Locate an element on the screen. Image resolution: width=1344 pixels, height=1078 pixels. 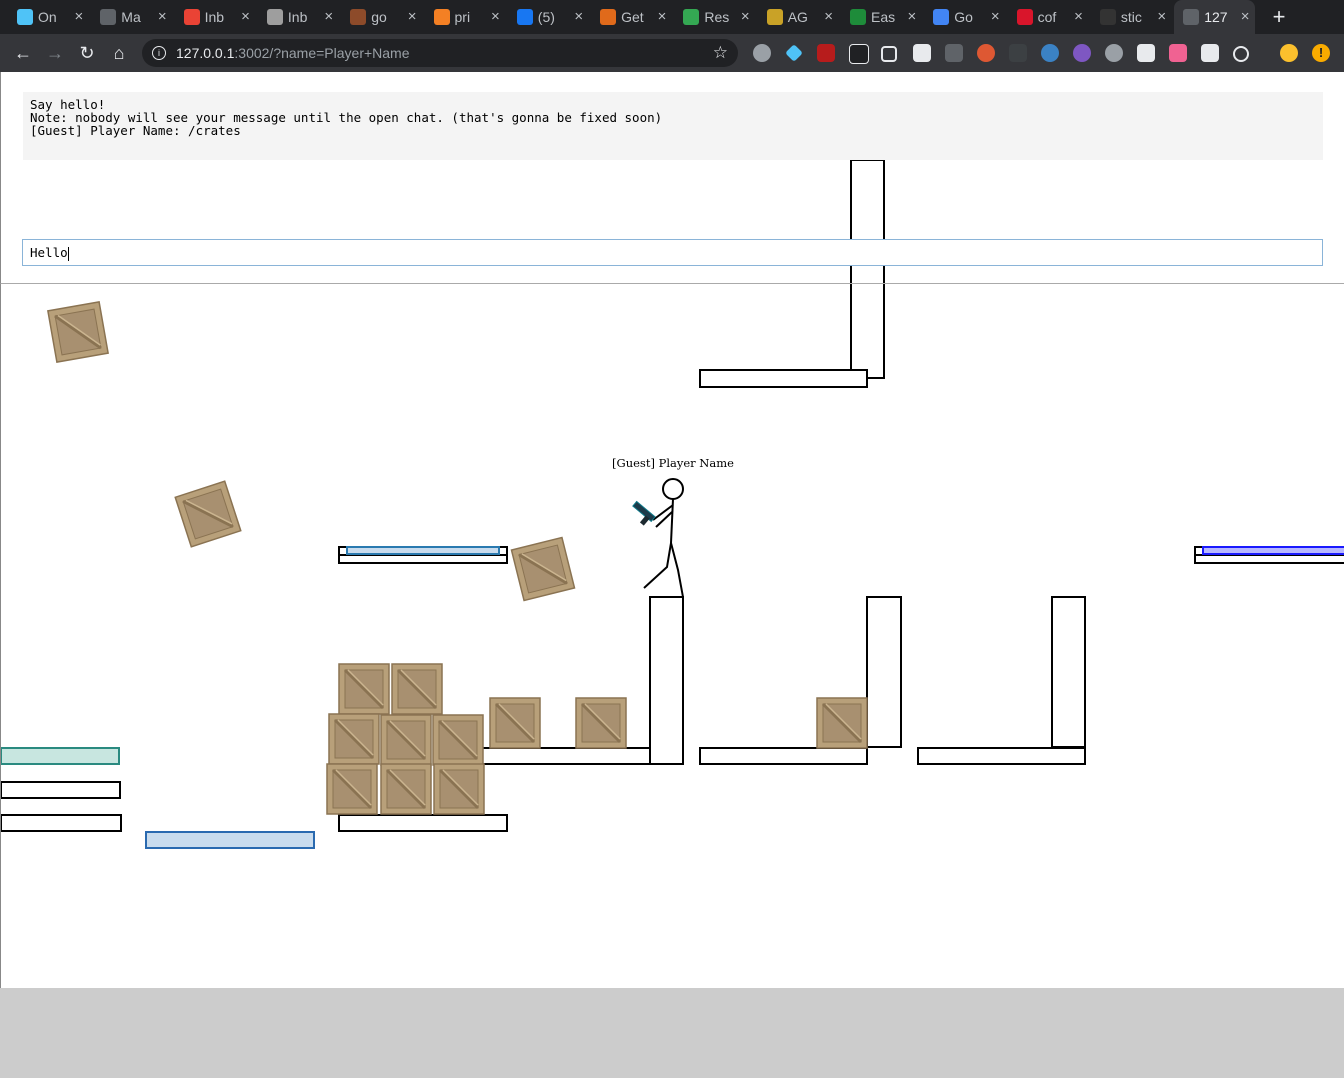
browser-tab: Eas × is located at coordinates (881, 17).